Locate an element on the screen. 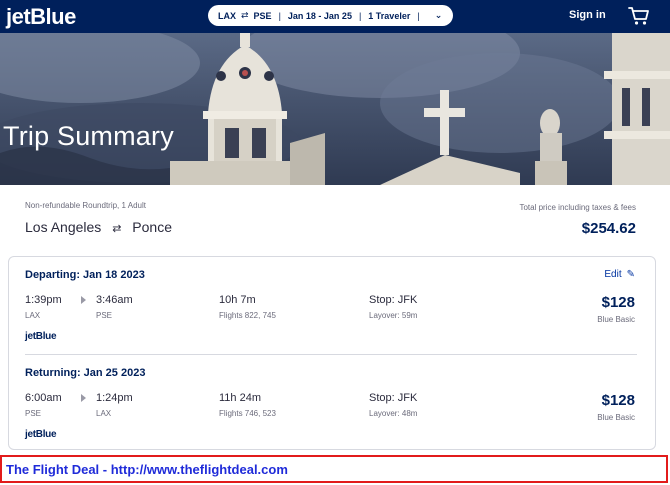 The height and width of the screenshot is (485, 670). leg-title: Returning: Jan 25 2023 is located at coordinates (85, 373).